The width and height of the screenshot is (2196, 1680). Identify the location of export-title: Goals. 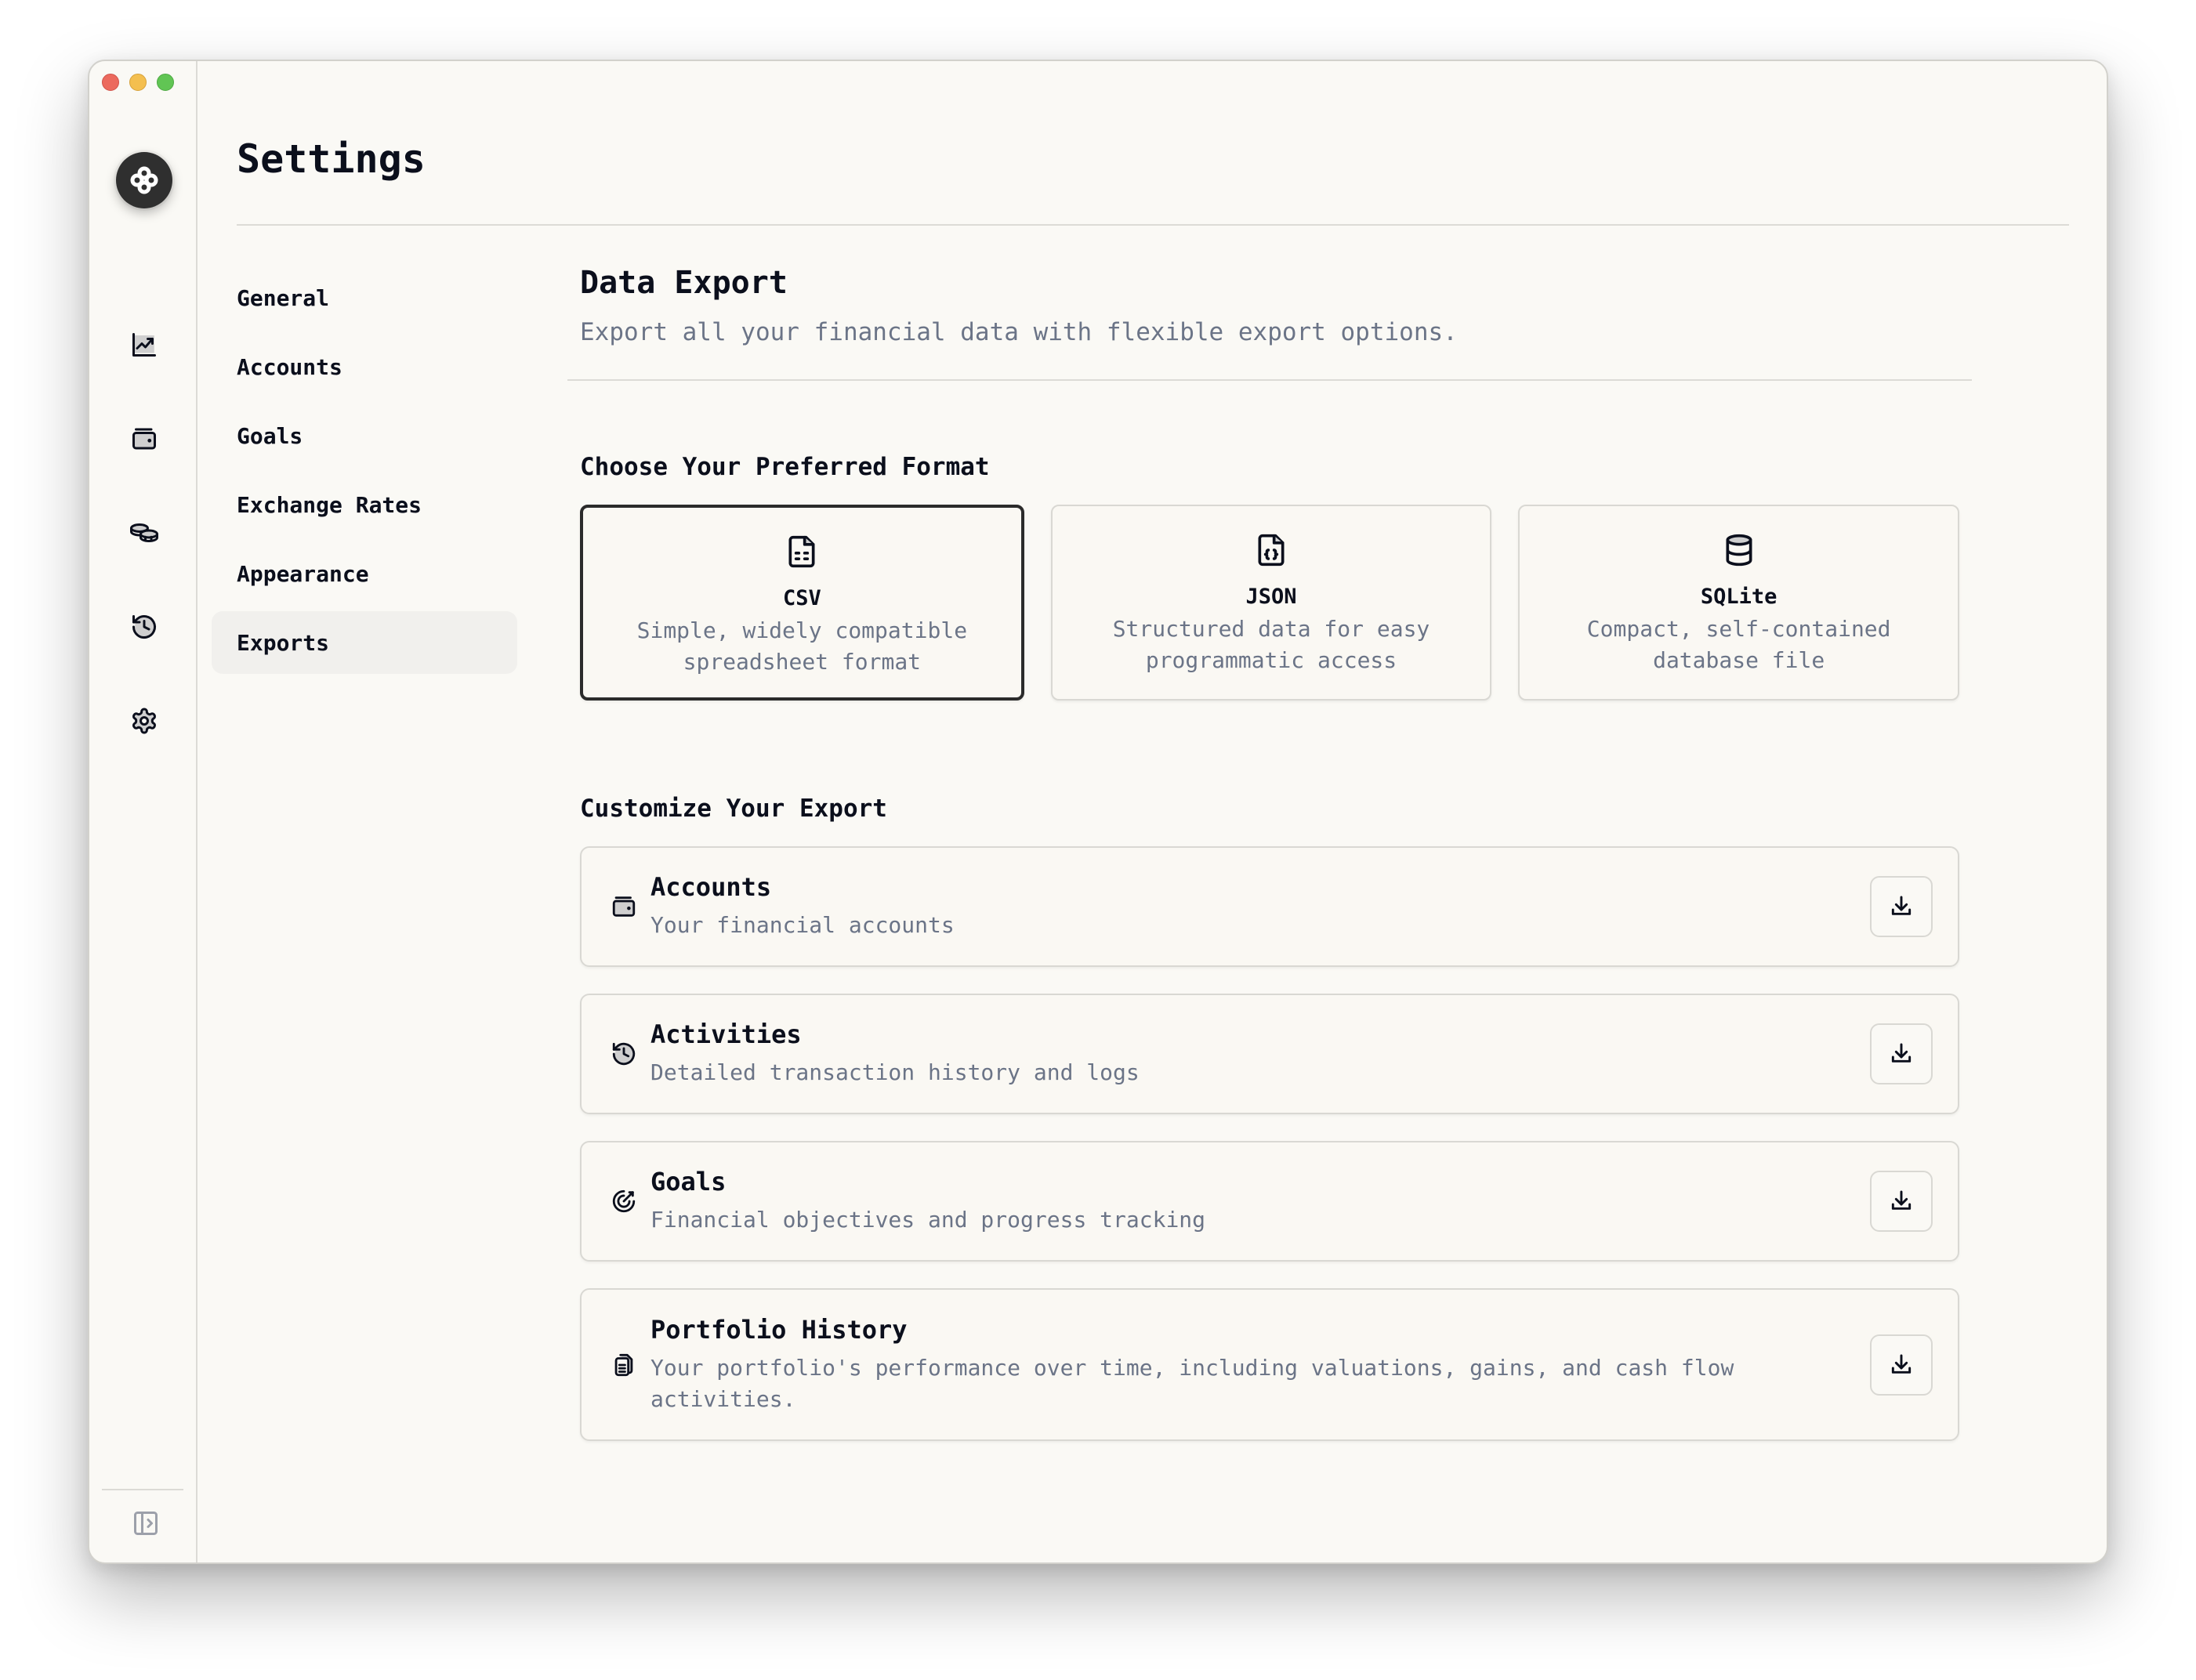
(688, 1182).